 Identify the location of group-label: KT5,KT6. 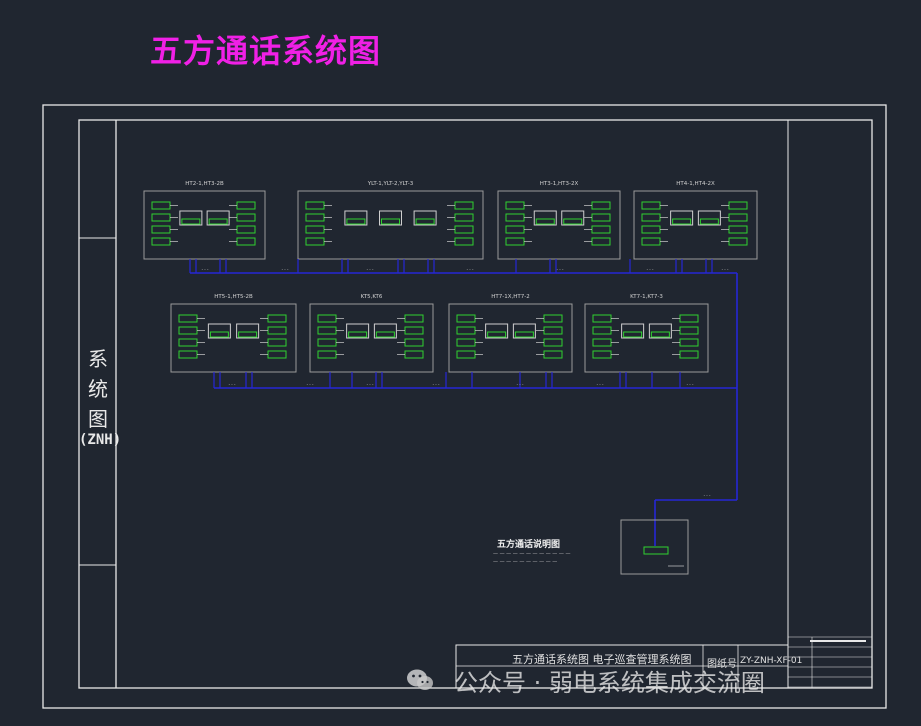
(372, 297).